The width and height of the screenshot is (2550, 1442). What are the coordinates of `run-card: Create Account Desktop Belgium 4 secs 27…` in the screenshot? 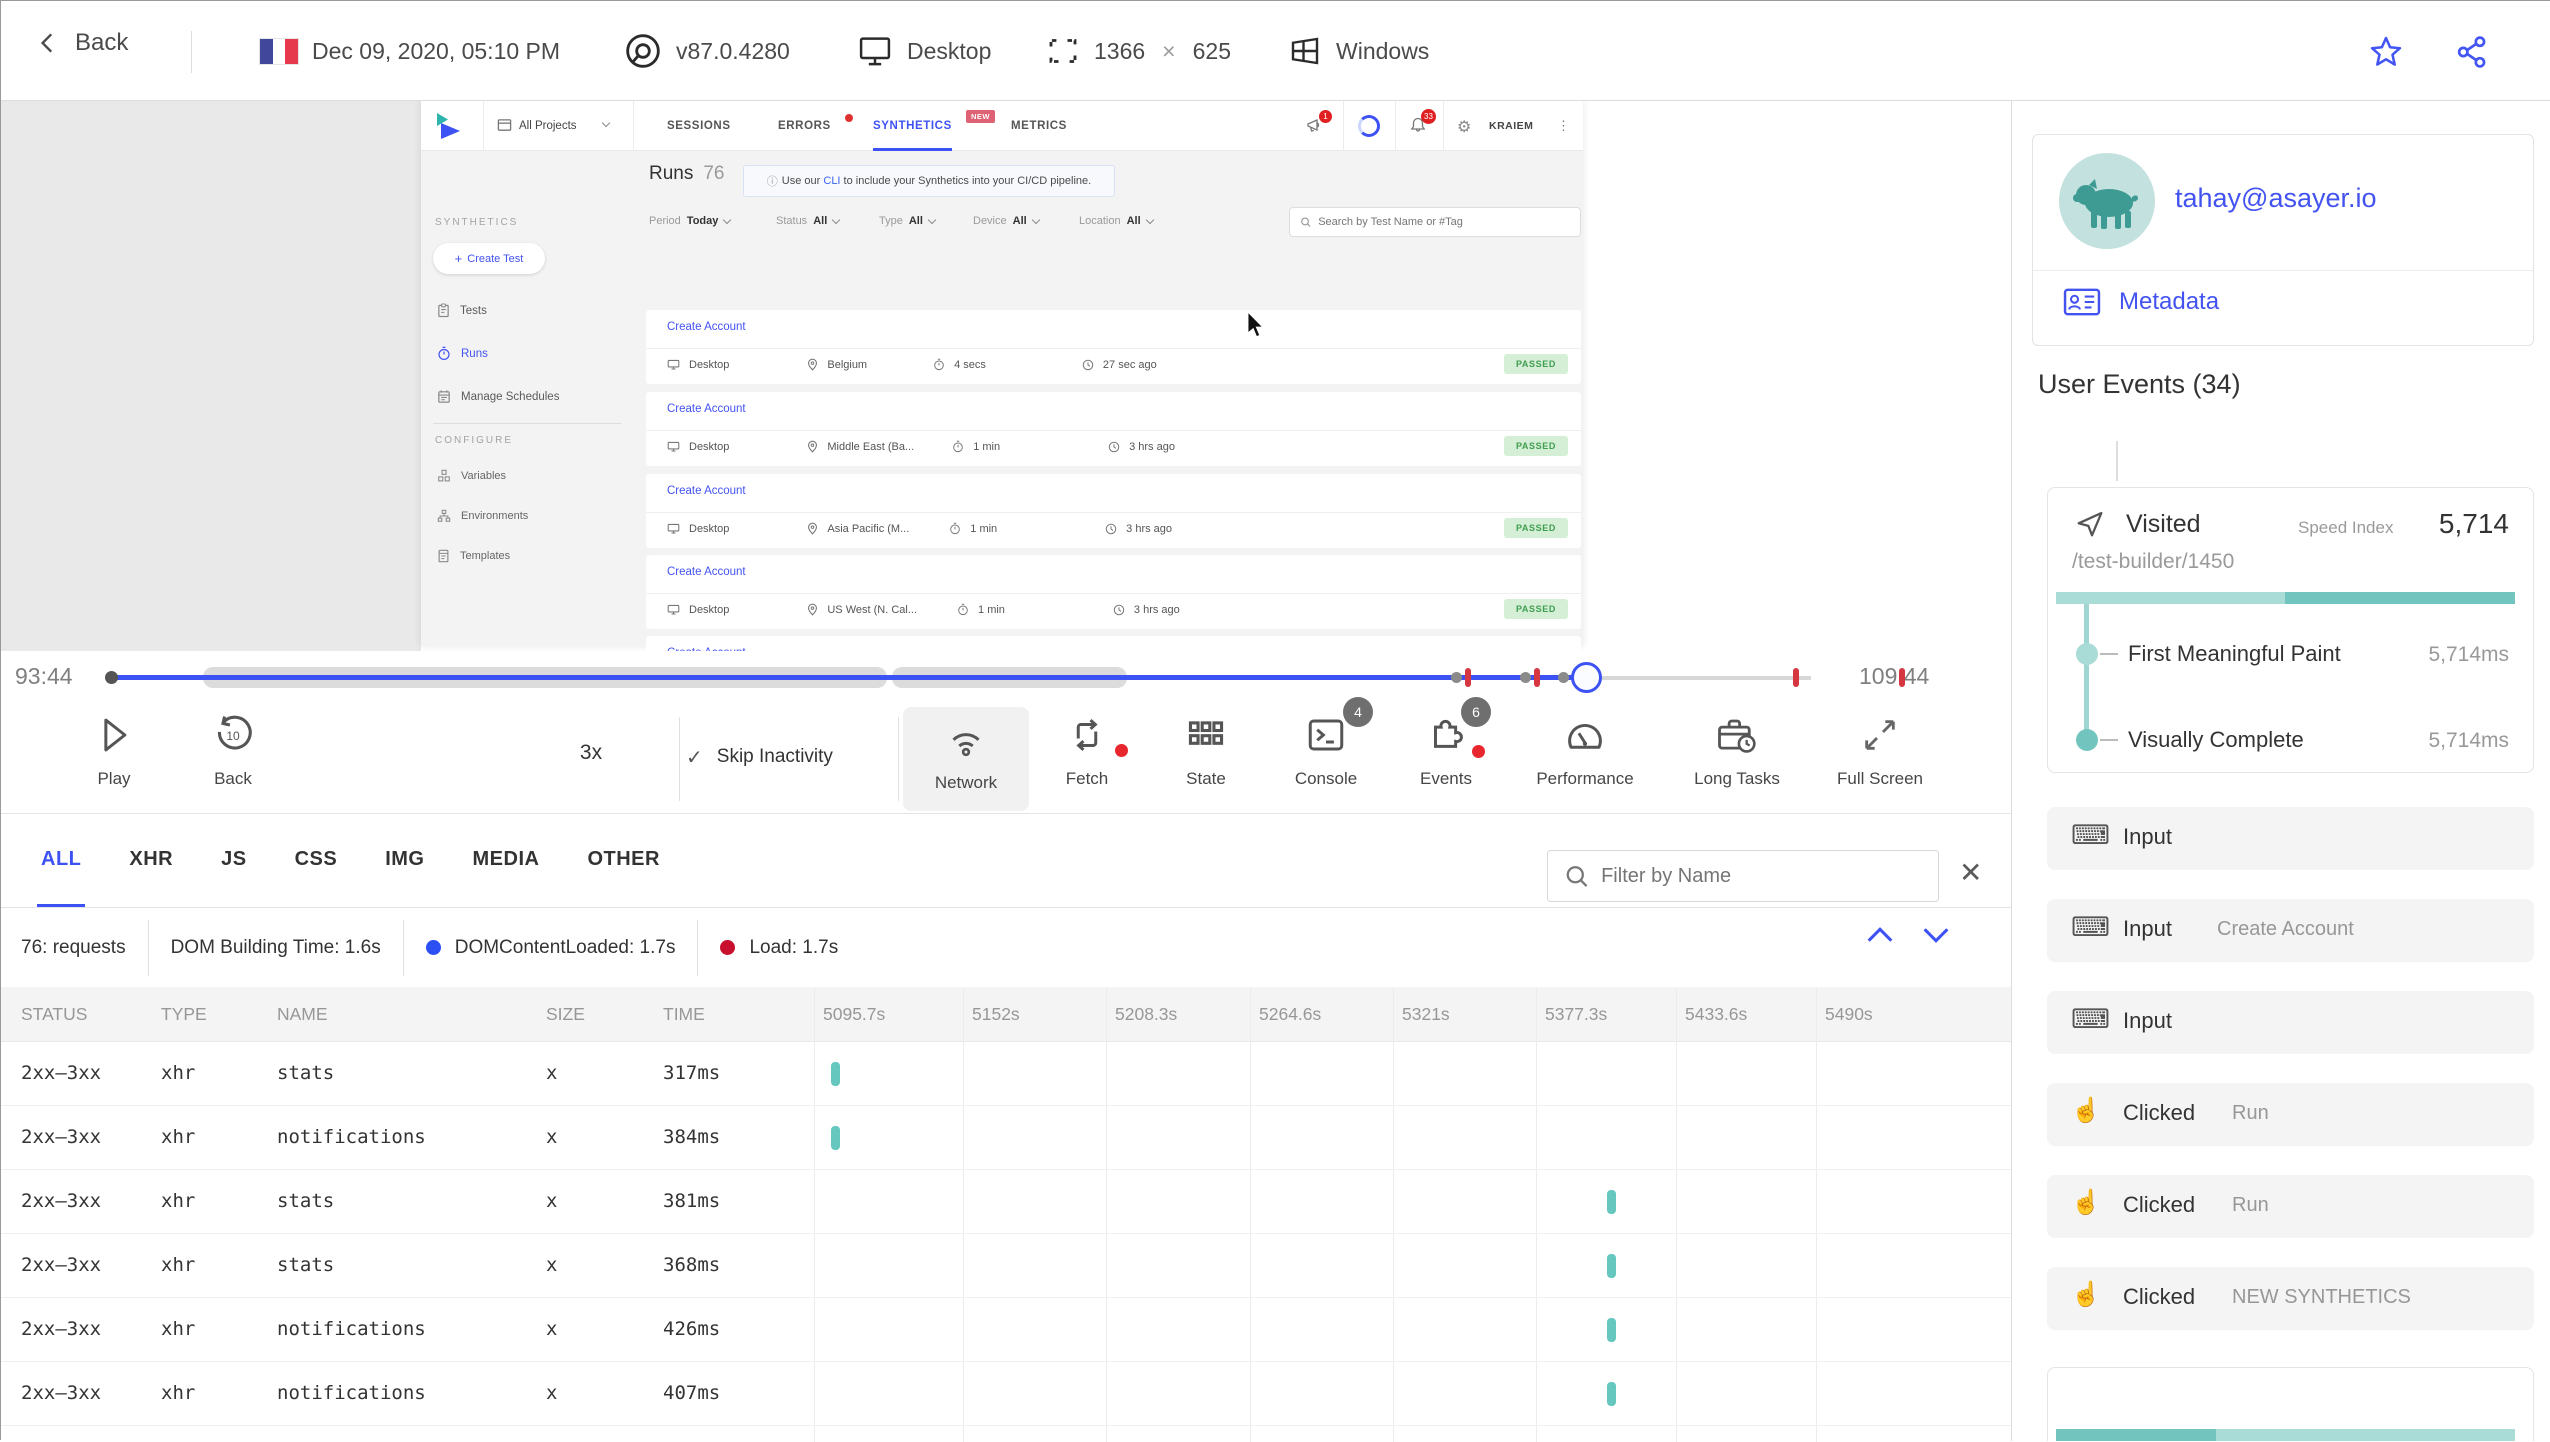 It's located at (1113, 347).